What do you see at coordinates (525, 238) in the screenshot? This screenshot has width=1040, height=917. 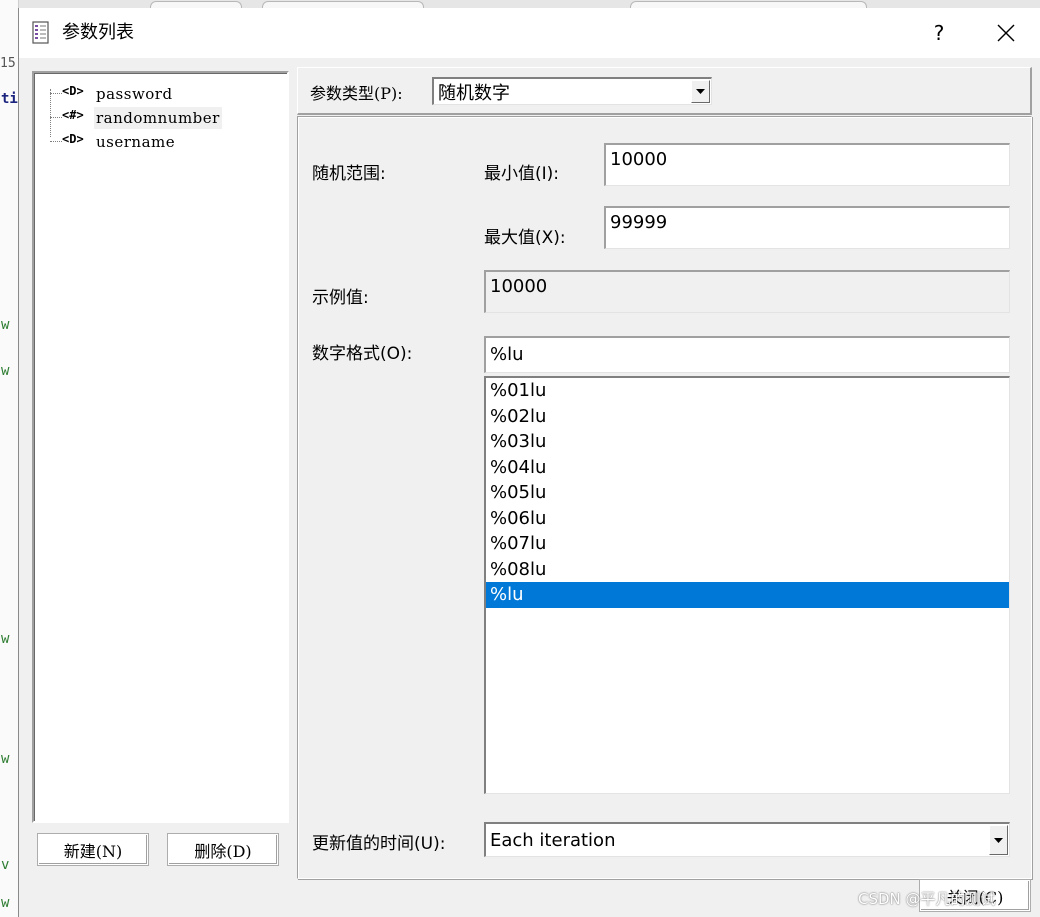 I see `max-value-label: 最大值(X):` at bounding box center [525, 238].